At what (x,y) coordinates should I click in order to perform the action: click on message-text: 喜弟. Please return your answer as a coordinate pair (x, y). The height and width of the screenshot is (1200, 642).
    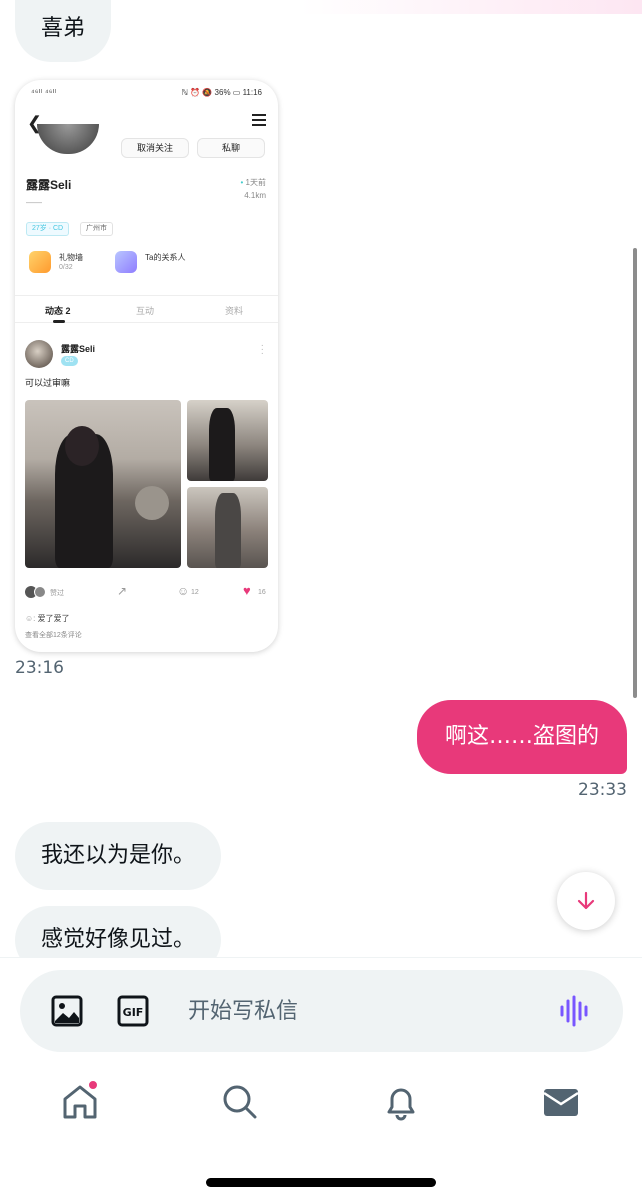
    Looking at the image, I should click on (63, 28).